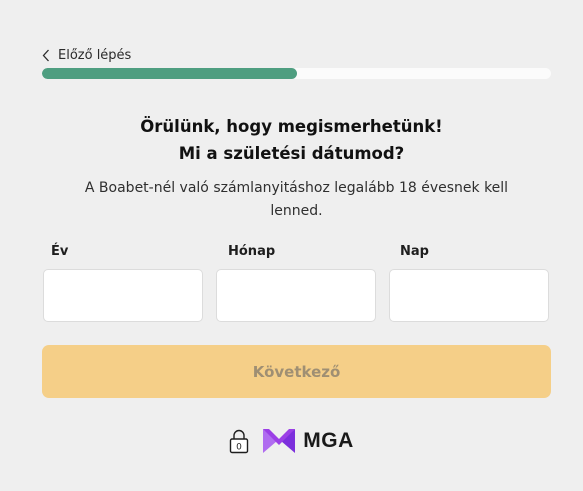 This screenshot has height=491, width=583. Describe the element at coordinates (414, 251) in the screenshot. I see `day-label: Nap` at that location.